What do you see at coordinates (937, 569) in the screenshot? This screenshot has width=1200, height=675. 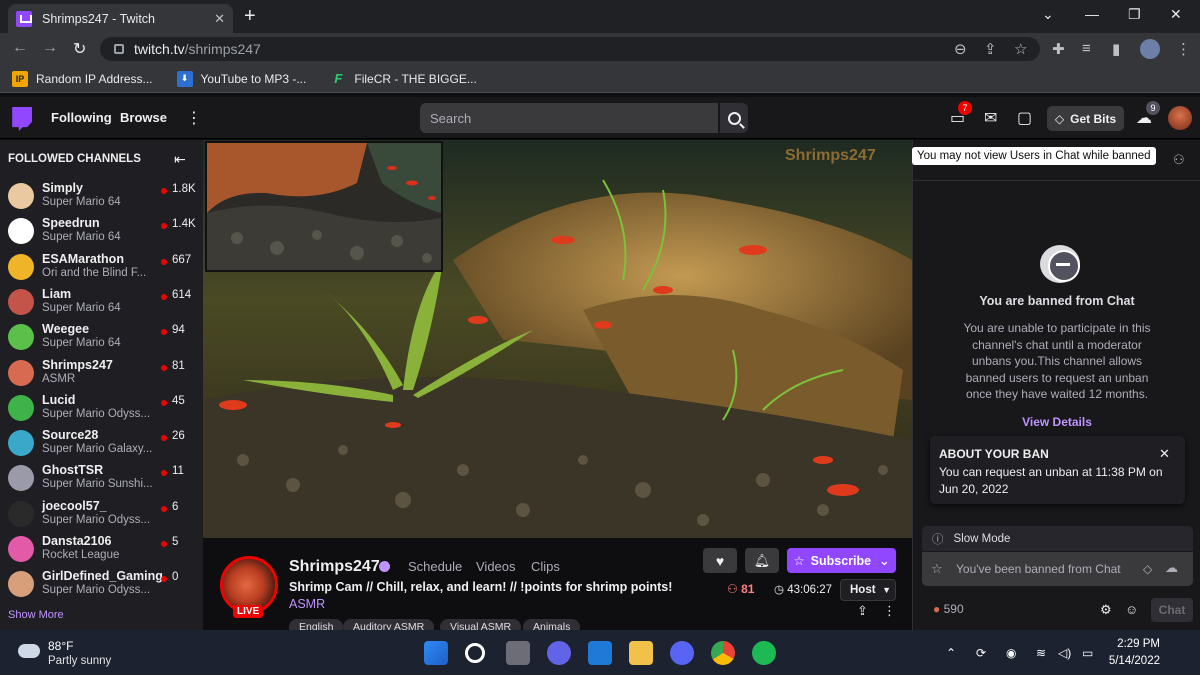 I see `emote-star-icon: ☆` at bounding box center [937, 569].